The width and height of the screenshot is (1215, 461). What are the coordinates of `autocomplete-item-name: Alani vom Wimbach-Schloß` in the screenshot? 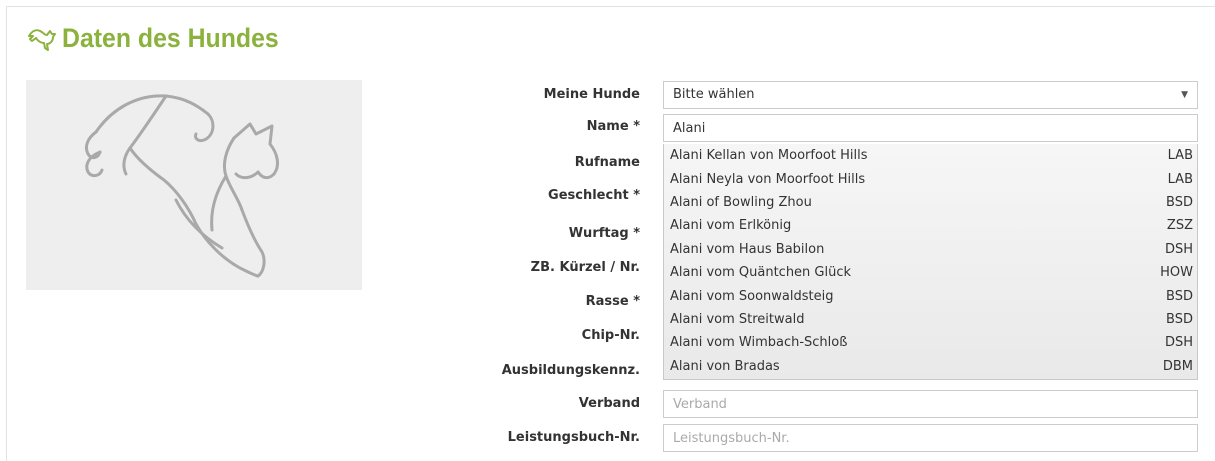 It's located at (759, 343).